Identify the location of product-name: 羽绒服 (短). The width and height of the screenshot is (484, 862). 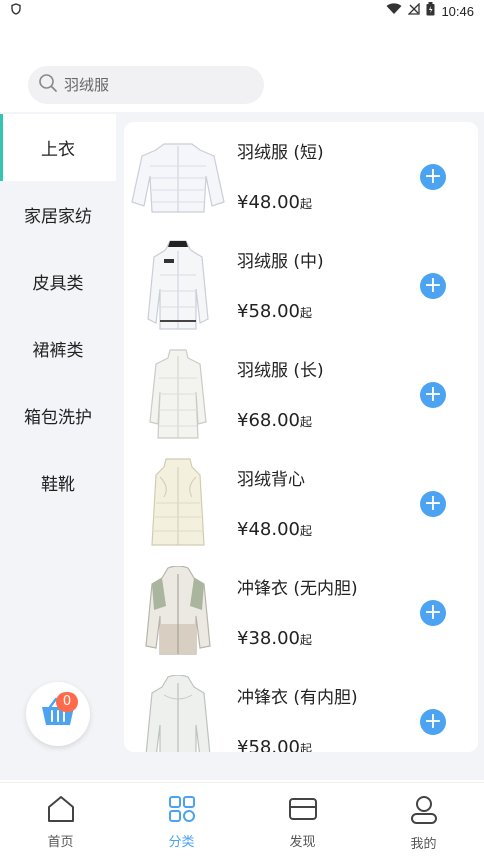
(280, 153).